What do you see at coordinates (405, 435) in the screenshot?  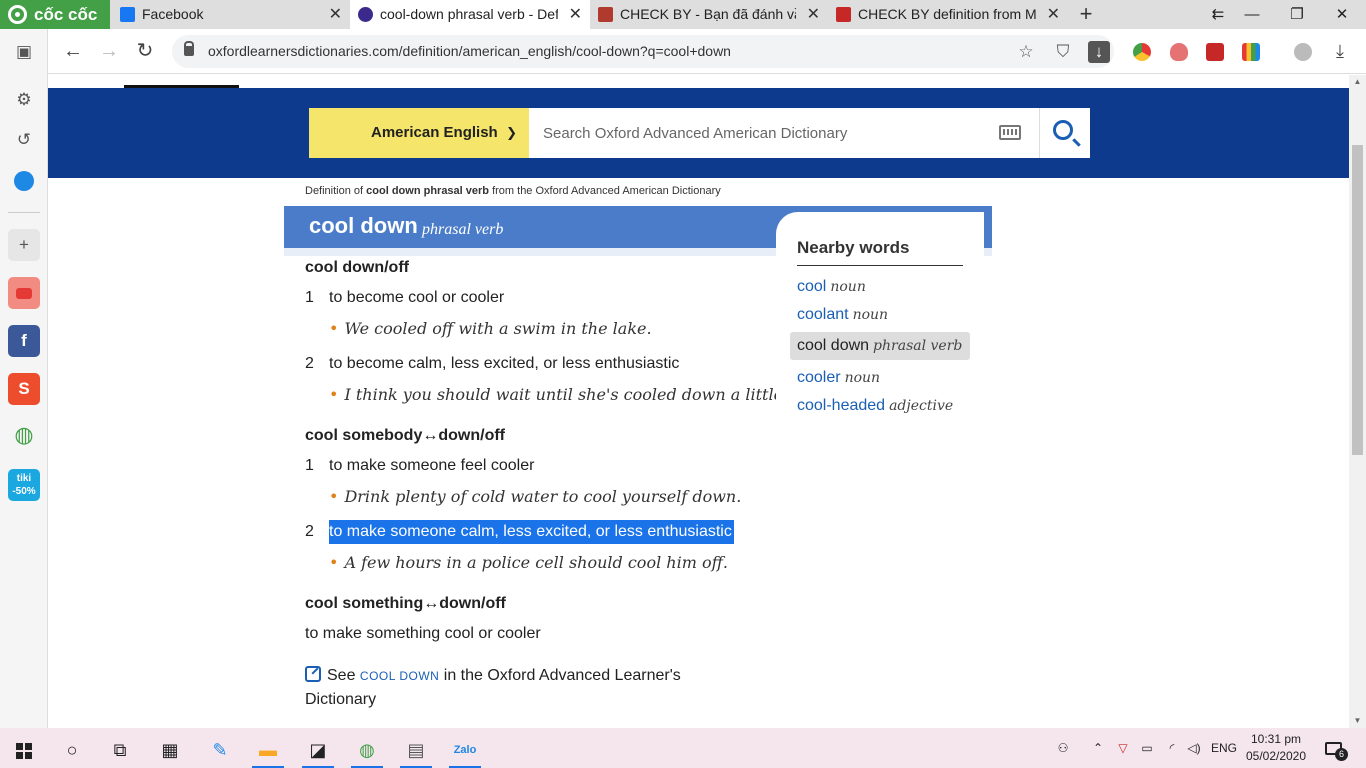 I see `phrasal-verb-heading: cool somebody↔down/off` at bounding box center [405, 435].